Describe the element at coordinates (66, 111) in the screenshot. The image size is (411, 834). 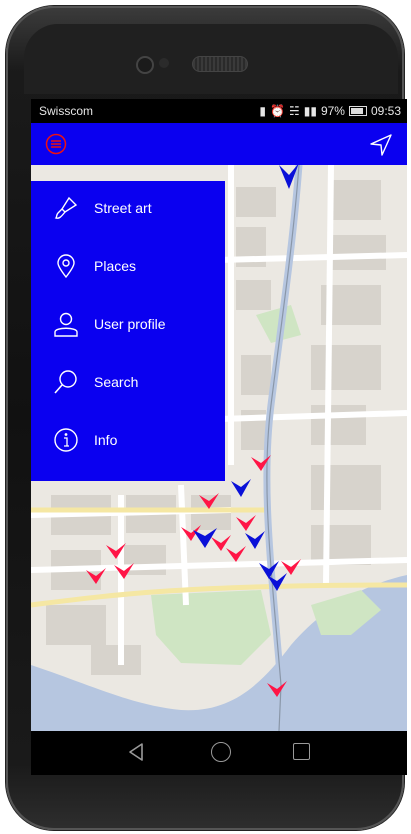
I see `carrier-name: Swisscom` at that location.